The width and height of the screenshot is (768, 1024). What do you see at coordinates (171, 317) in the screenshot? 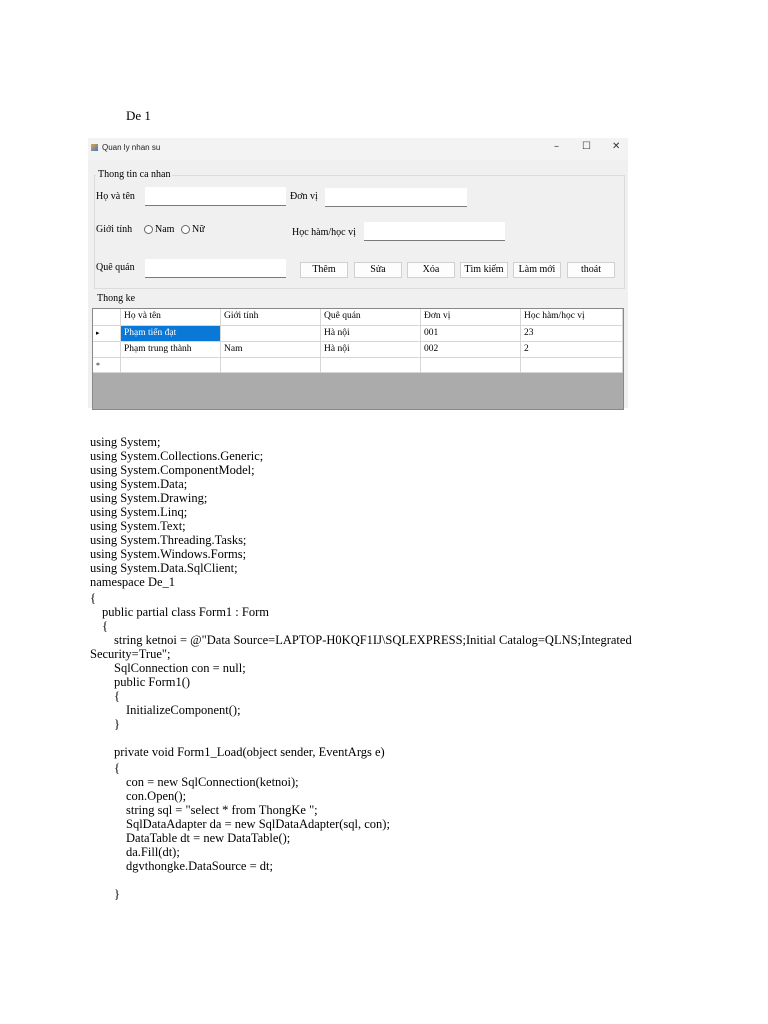
I see `column-header: Họ và tên` at bounding box center [171, 317].